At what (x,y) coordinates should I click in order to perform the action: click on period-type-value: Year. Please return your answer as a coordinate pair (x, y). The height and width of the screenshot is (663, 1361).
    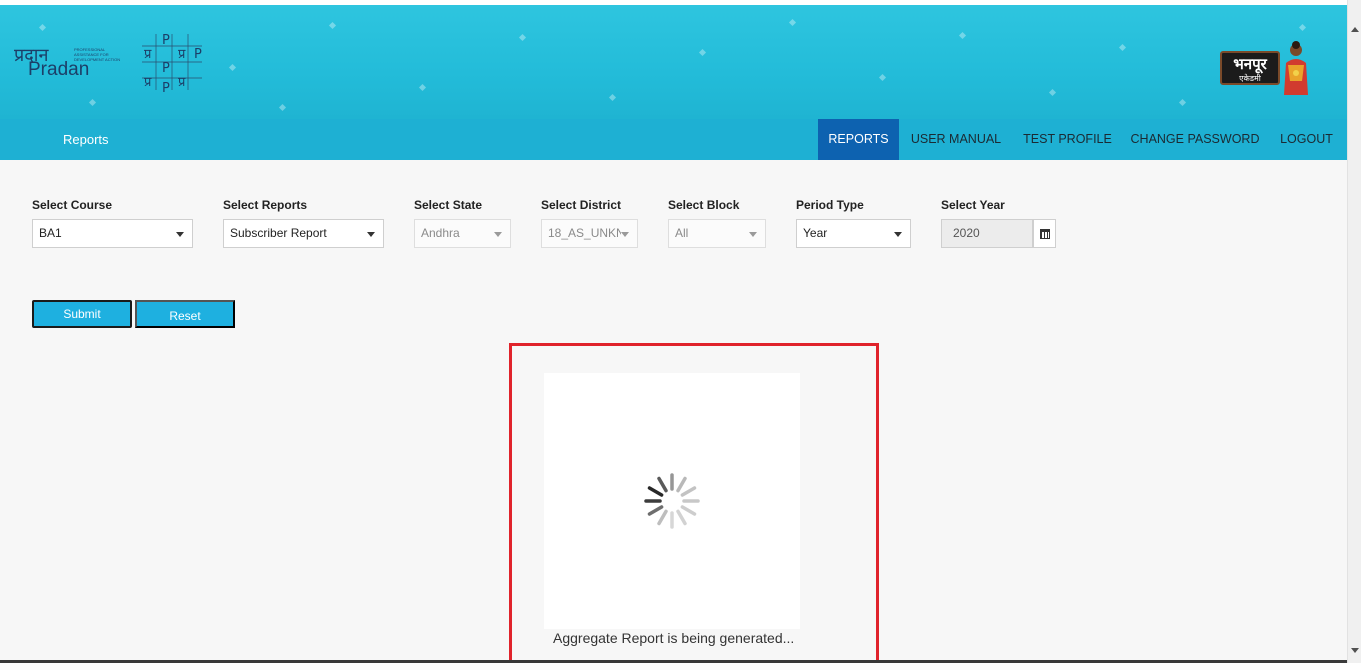
    Looking at the image, I should click on (815, 233).